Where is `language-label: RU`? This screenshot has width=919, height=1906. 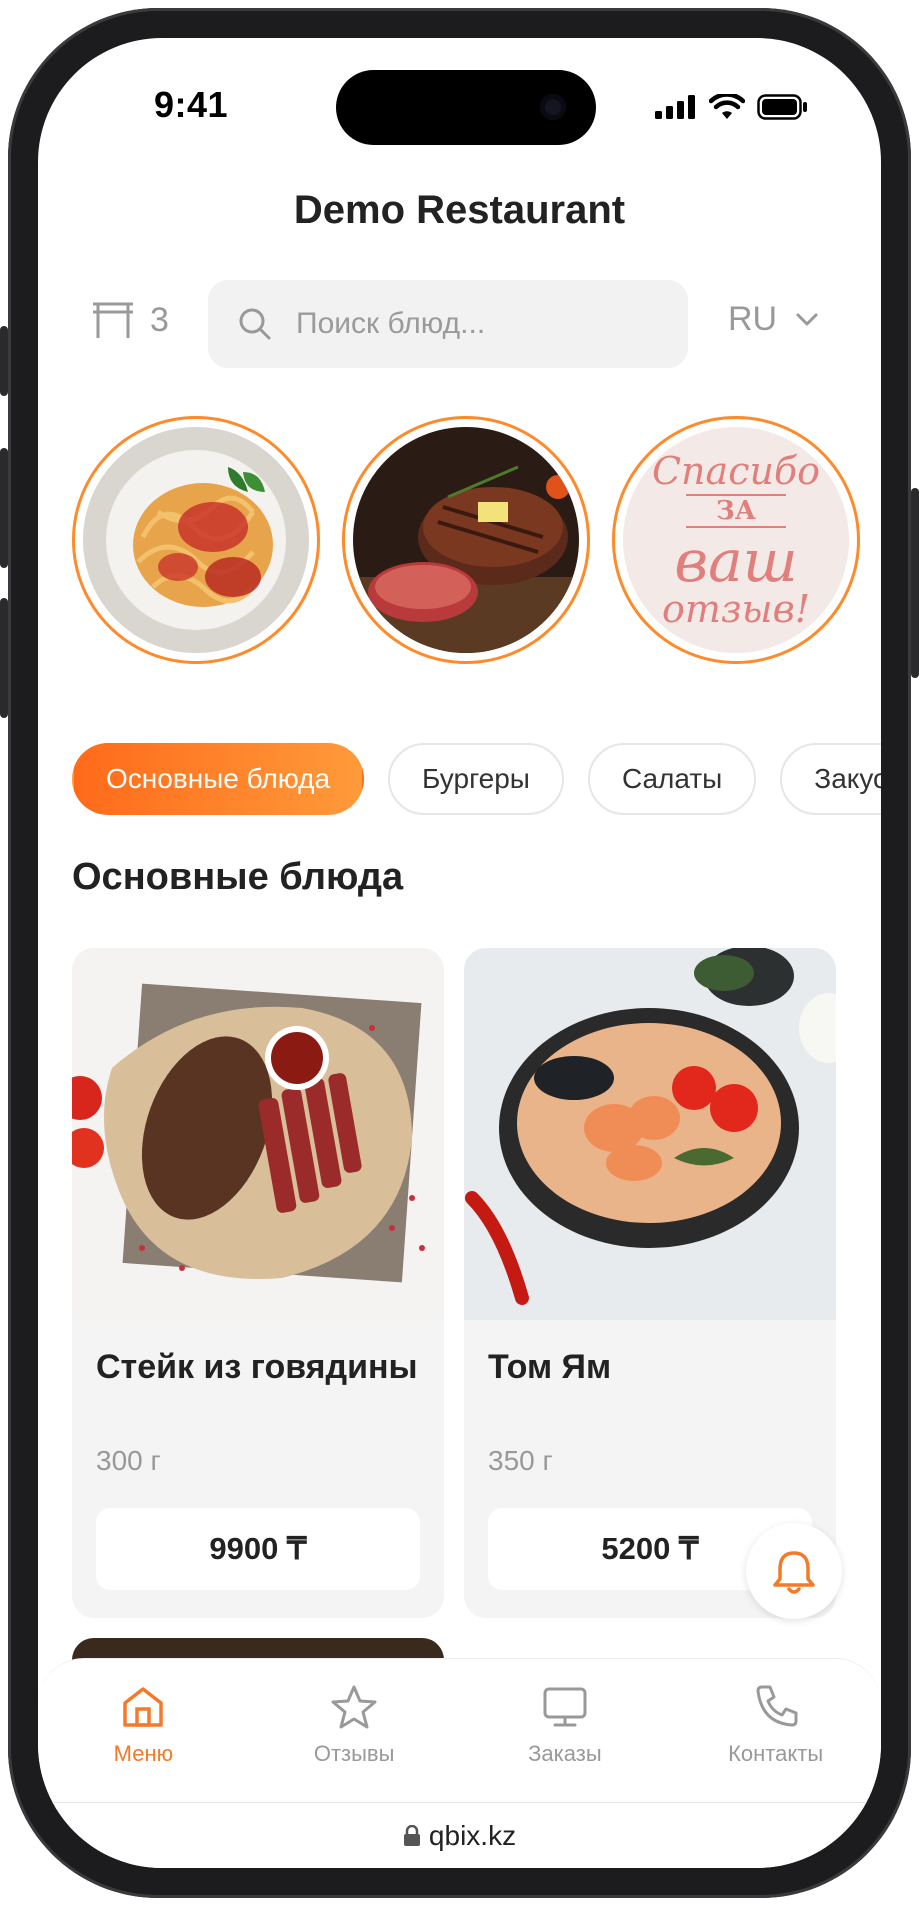
language-label: RU is located at coordinates (753, 319).